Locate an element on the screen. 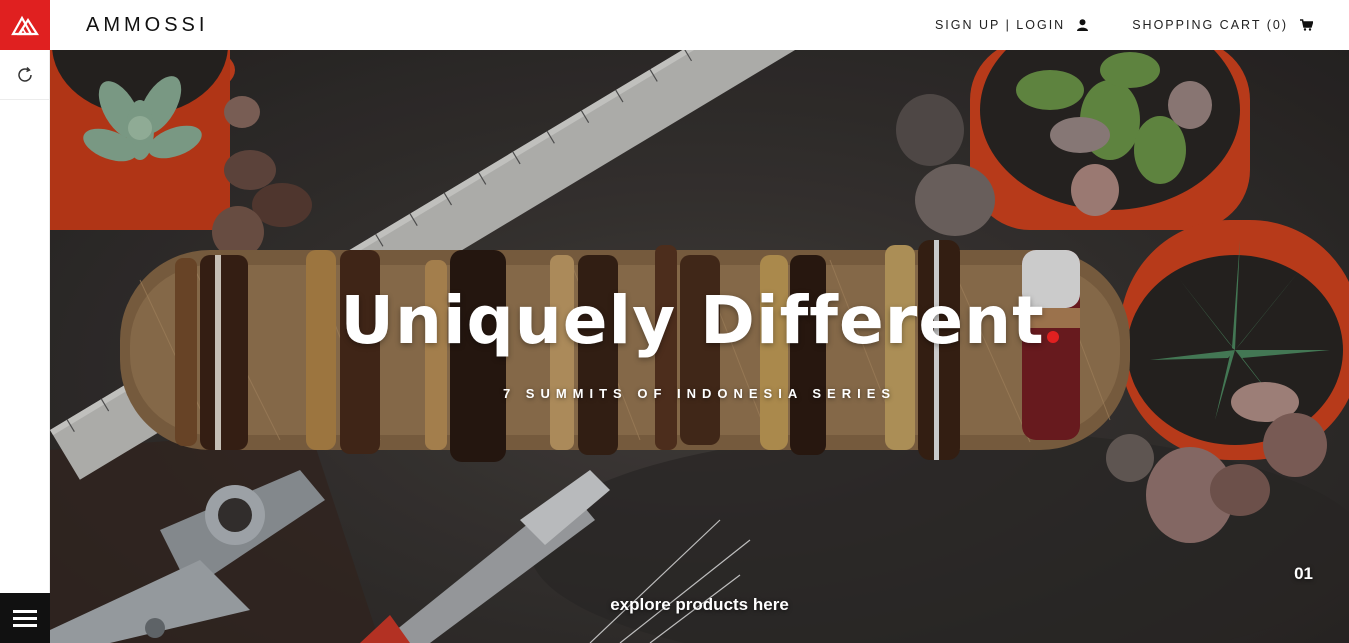 The width and height of the screenshot is (1349, 643). hero-headline: Uniquely Different is located at coordinates (699, 321).